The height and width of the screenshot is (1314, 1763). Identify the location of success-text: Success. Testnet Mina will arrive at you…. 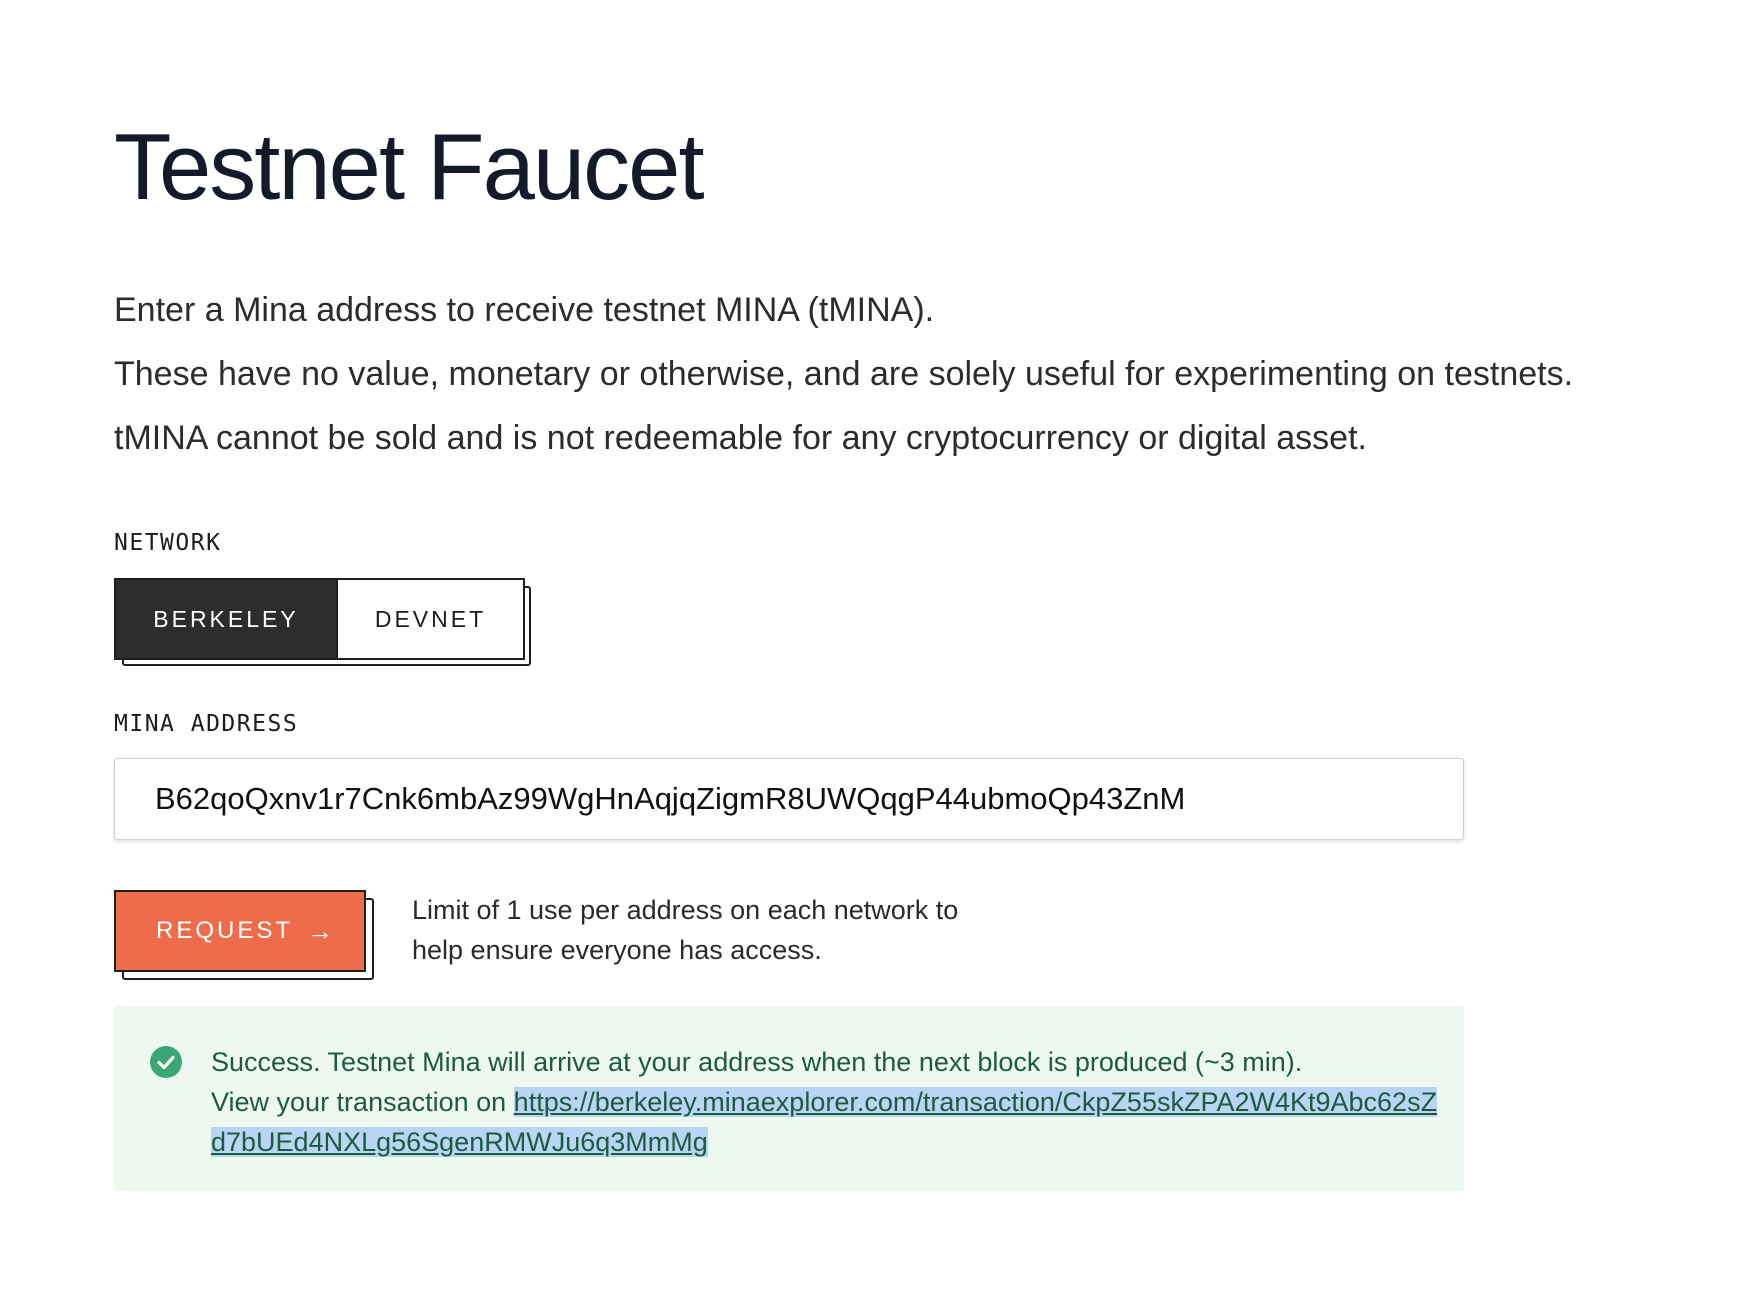
(831, 1102).